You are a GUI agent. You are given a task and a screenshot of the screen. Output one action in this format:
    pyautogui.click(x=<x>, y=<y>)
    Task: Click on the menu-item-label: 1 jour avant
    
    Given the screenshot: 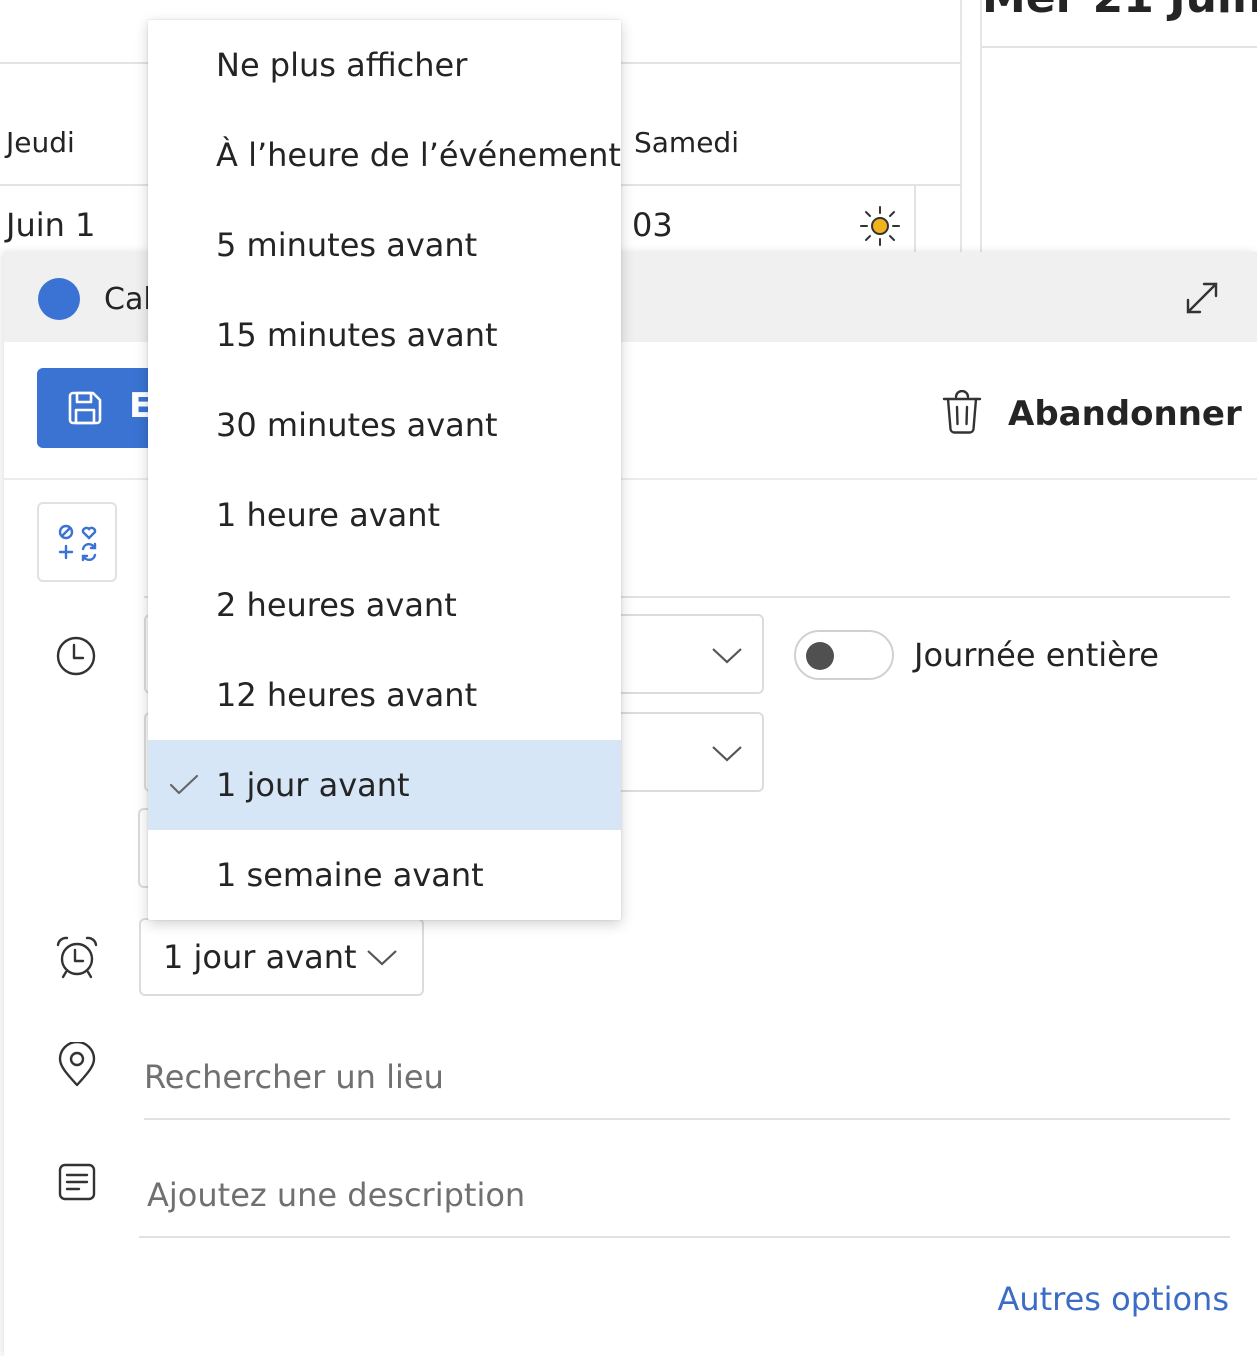 What is the action you would take?
    pyautogui.click(x=313, y=785)
    